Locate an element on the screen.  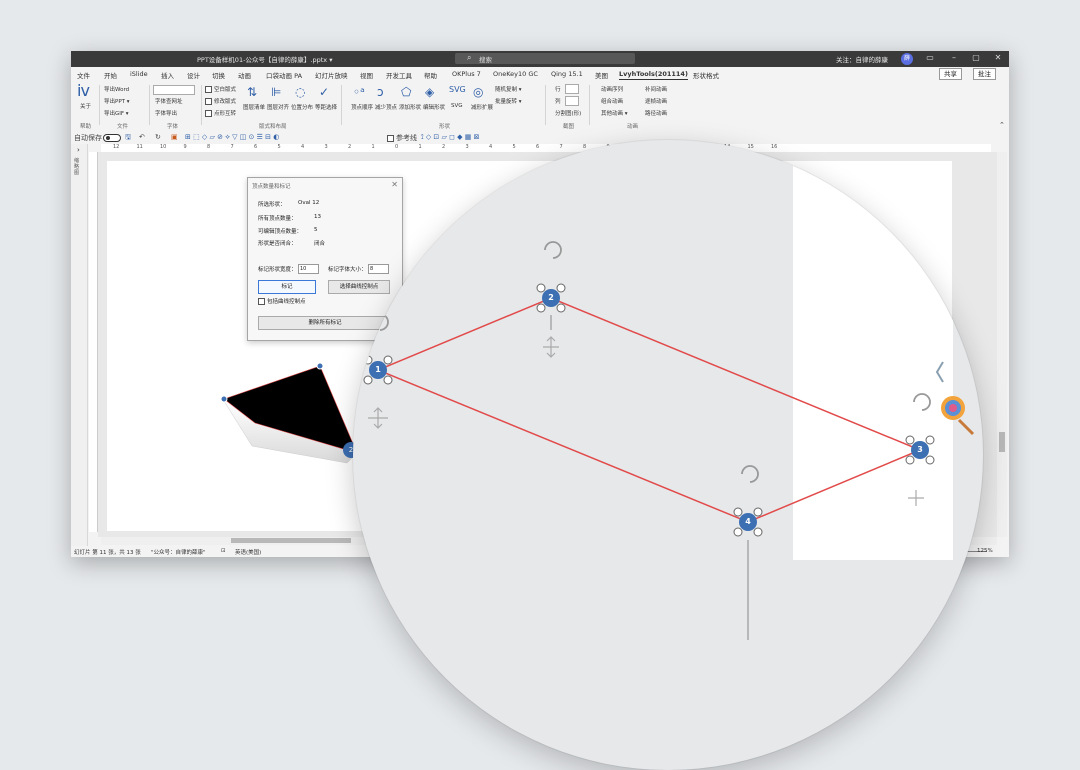
device-mockup is located at coordinates (290, 414).